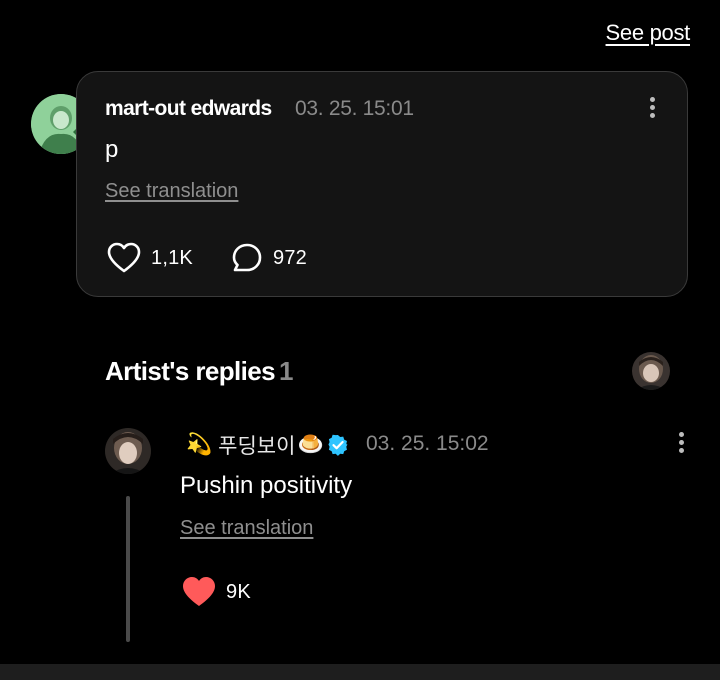  What do you see at coordinates (652, 110) in the screenshot?
I see `post-more-options-icon` at bounding box center [652, 110].